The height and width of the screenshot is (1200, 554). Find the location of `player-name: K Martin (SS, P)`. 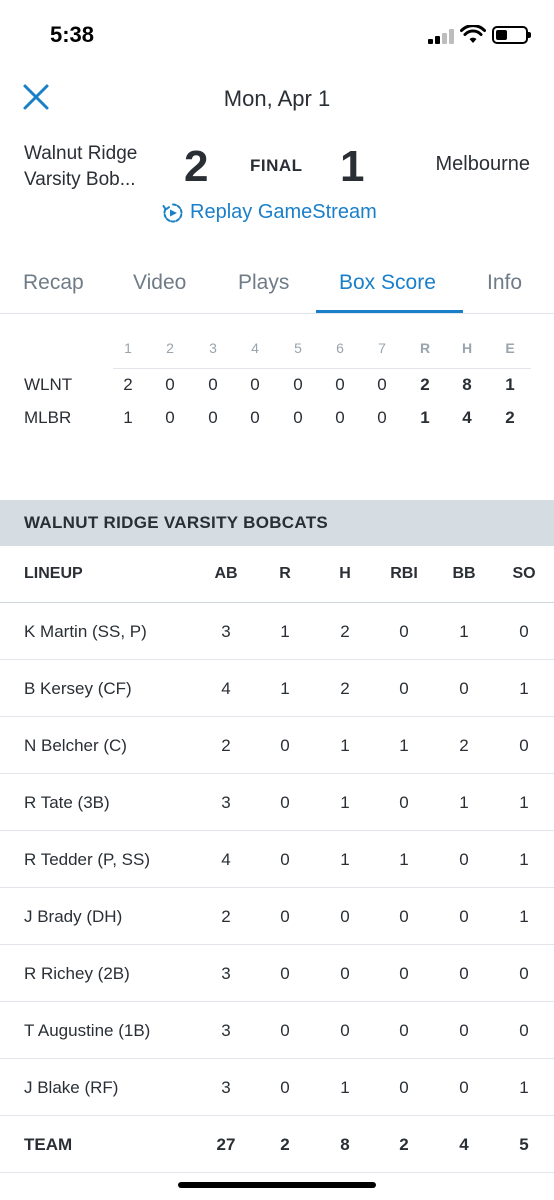

player-name: K Martin (SS, P) is located at coordinates (85, 631).